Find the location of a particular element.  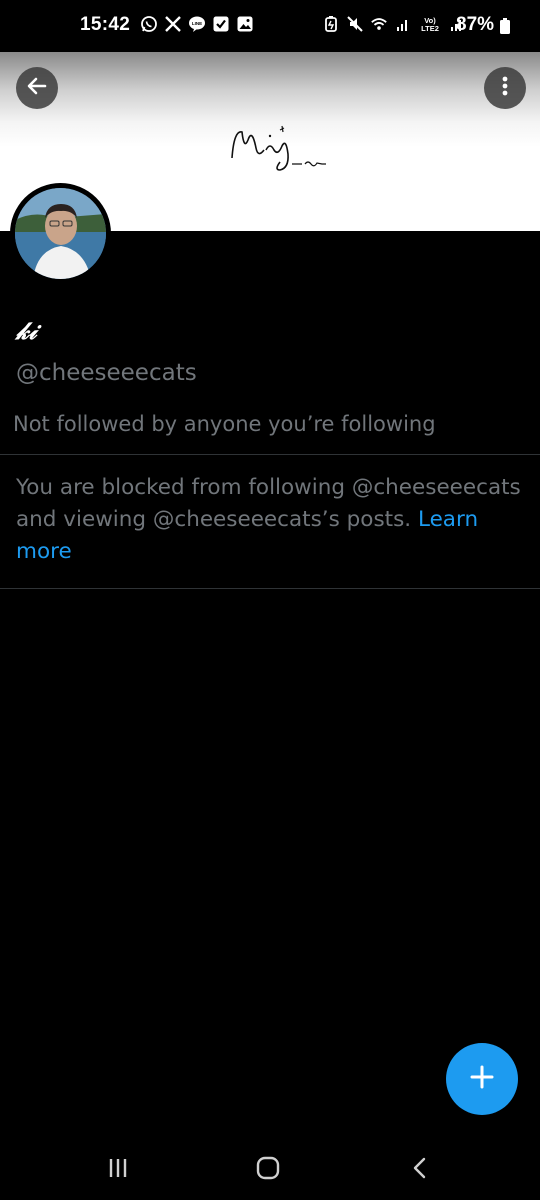

gallery-icon is located at coordinates (245, 24).